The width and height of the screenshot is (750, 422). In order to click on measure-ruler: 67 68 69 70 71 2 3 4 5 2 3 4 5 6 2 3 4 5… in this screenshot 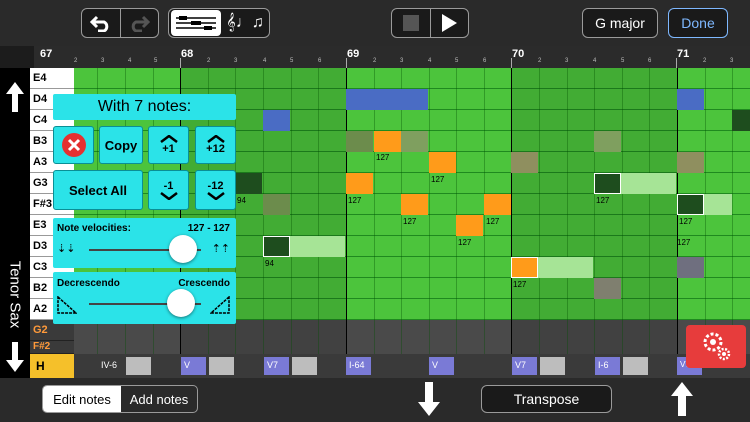, I will do `click(392, 57)`.